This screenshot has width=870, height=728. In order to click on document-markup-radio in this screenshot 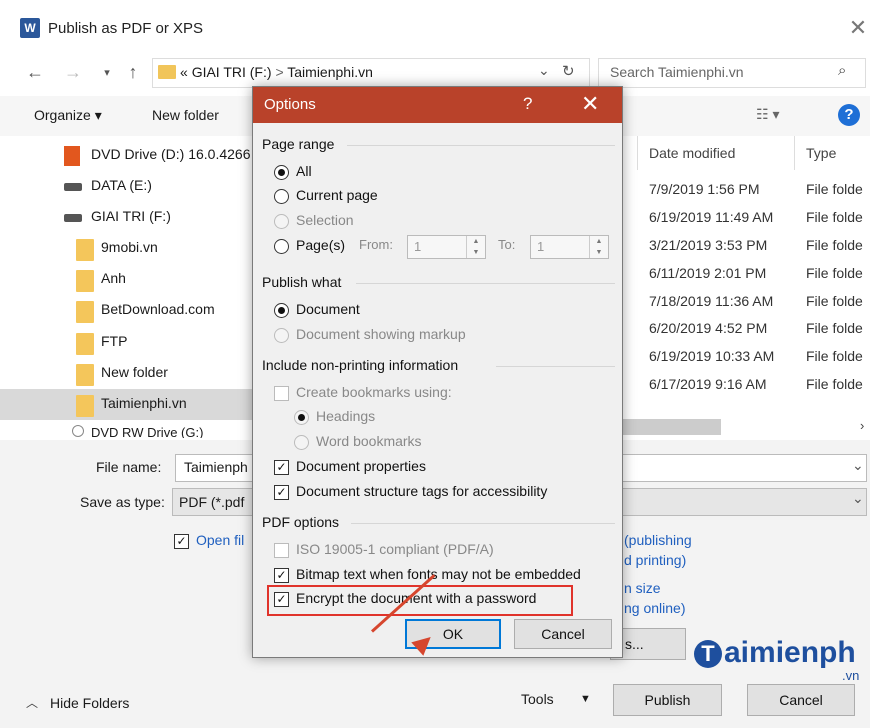, I will do `click(281, 335)`.